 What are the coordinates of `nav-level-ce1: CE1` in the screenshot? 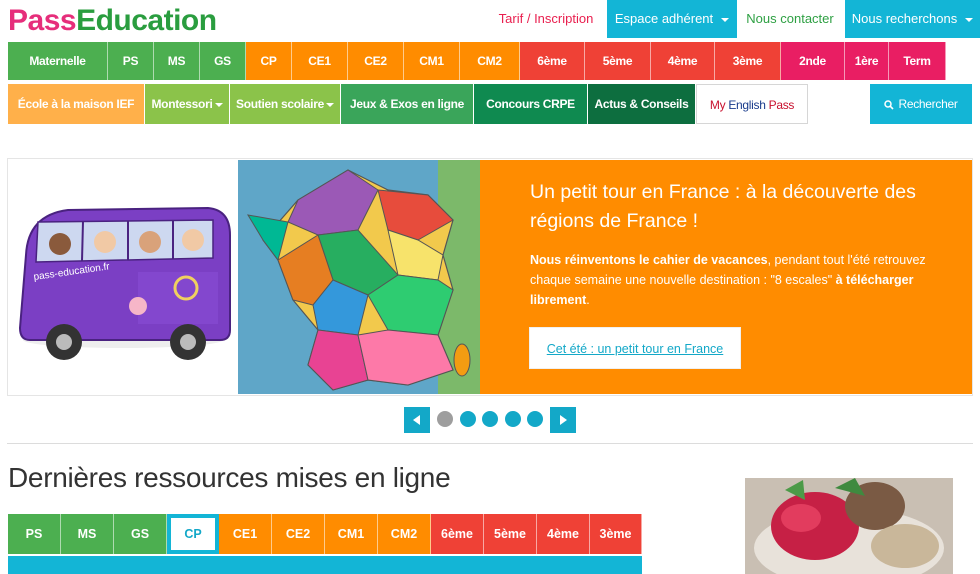 It's located at (320, 61).